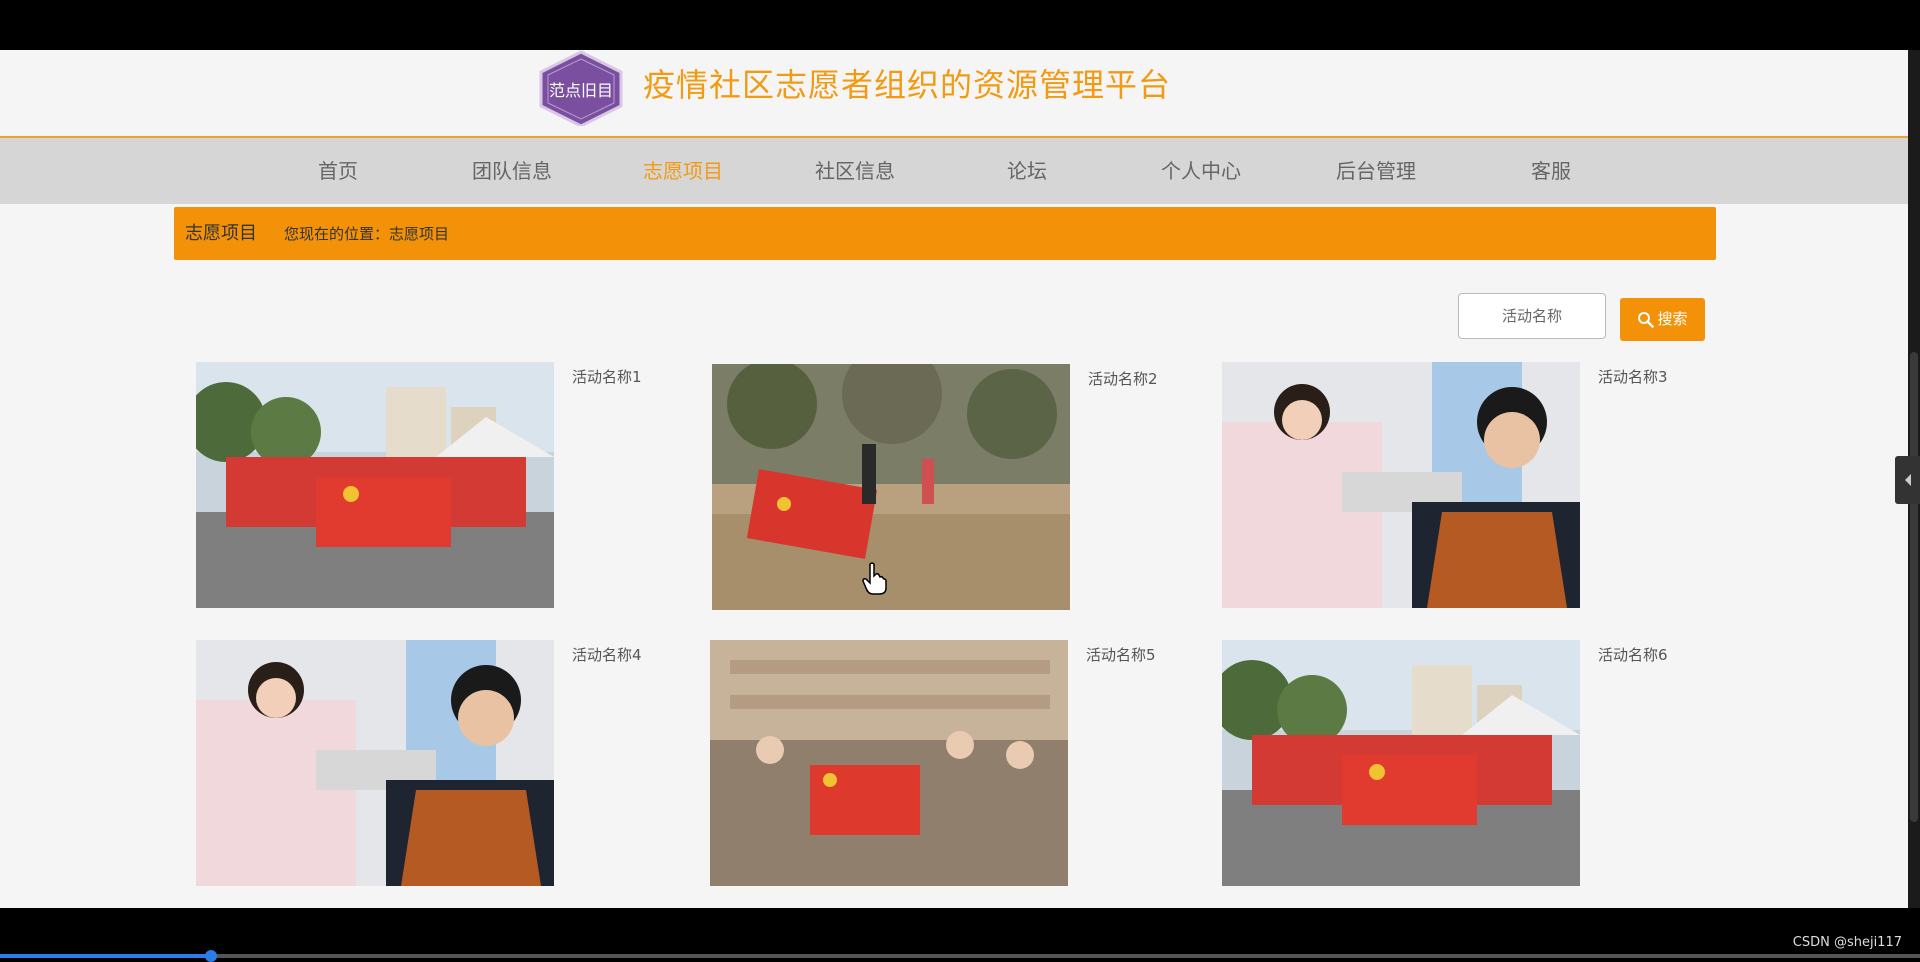 The height and width of the screenshot is (962, 1920). I want to click on watermark: CSDN @sheji117, so click(1847, 942).